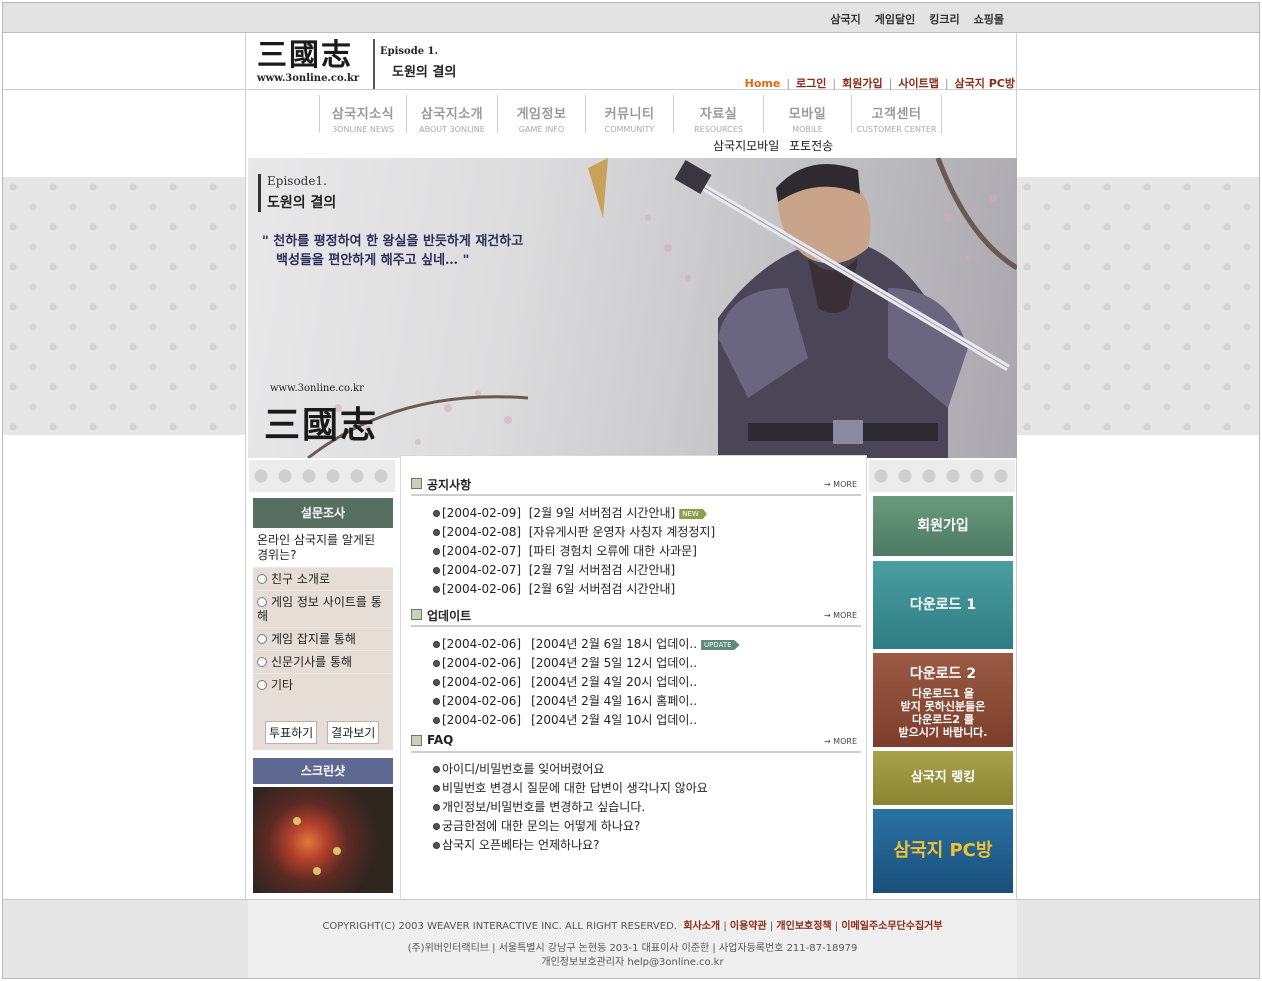 The height and width of the screenshot is (981, 1262). What do you see at coordinates (840, 741) in the screenshot?
I see `faq-more-link: → MORE` at bounding box center [840, 741].